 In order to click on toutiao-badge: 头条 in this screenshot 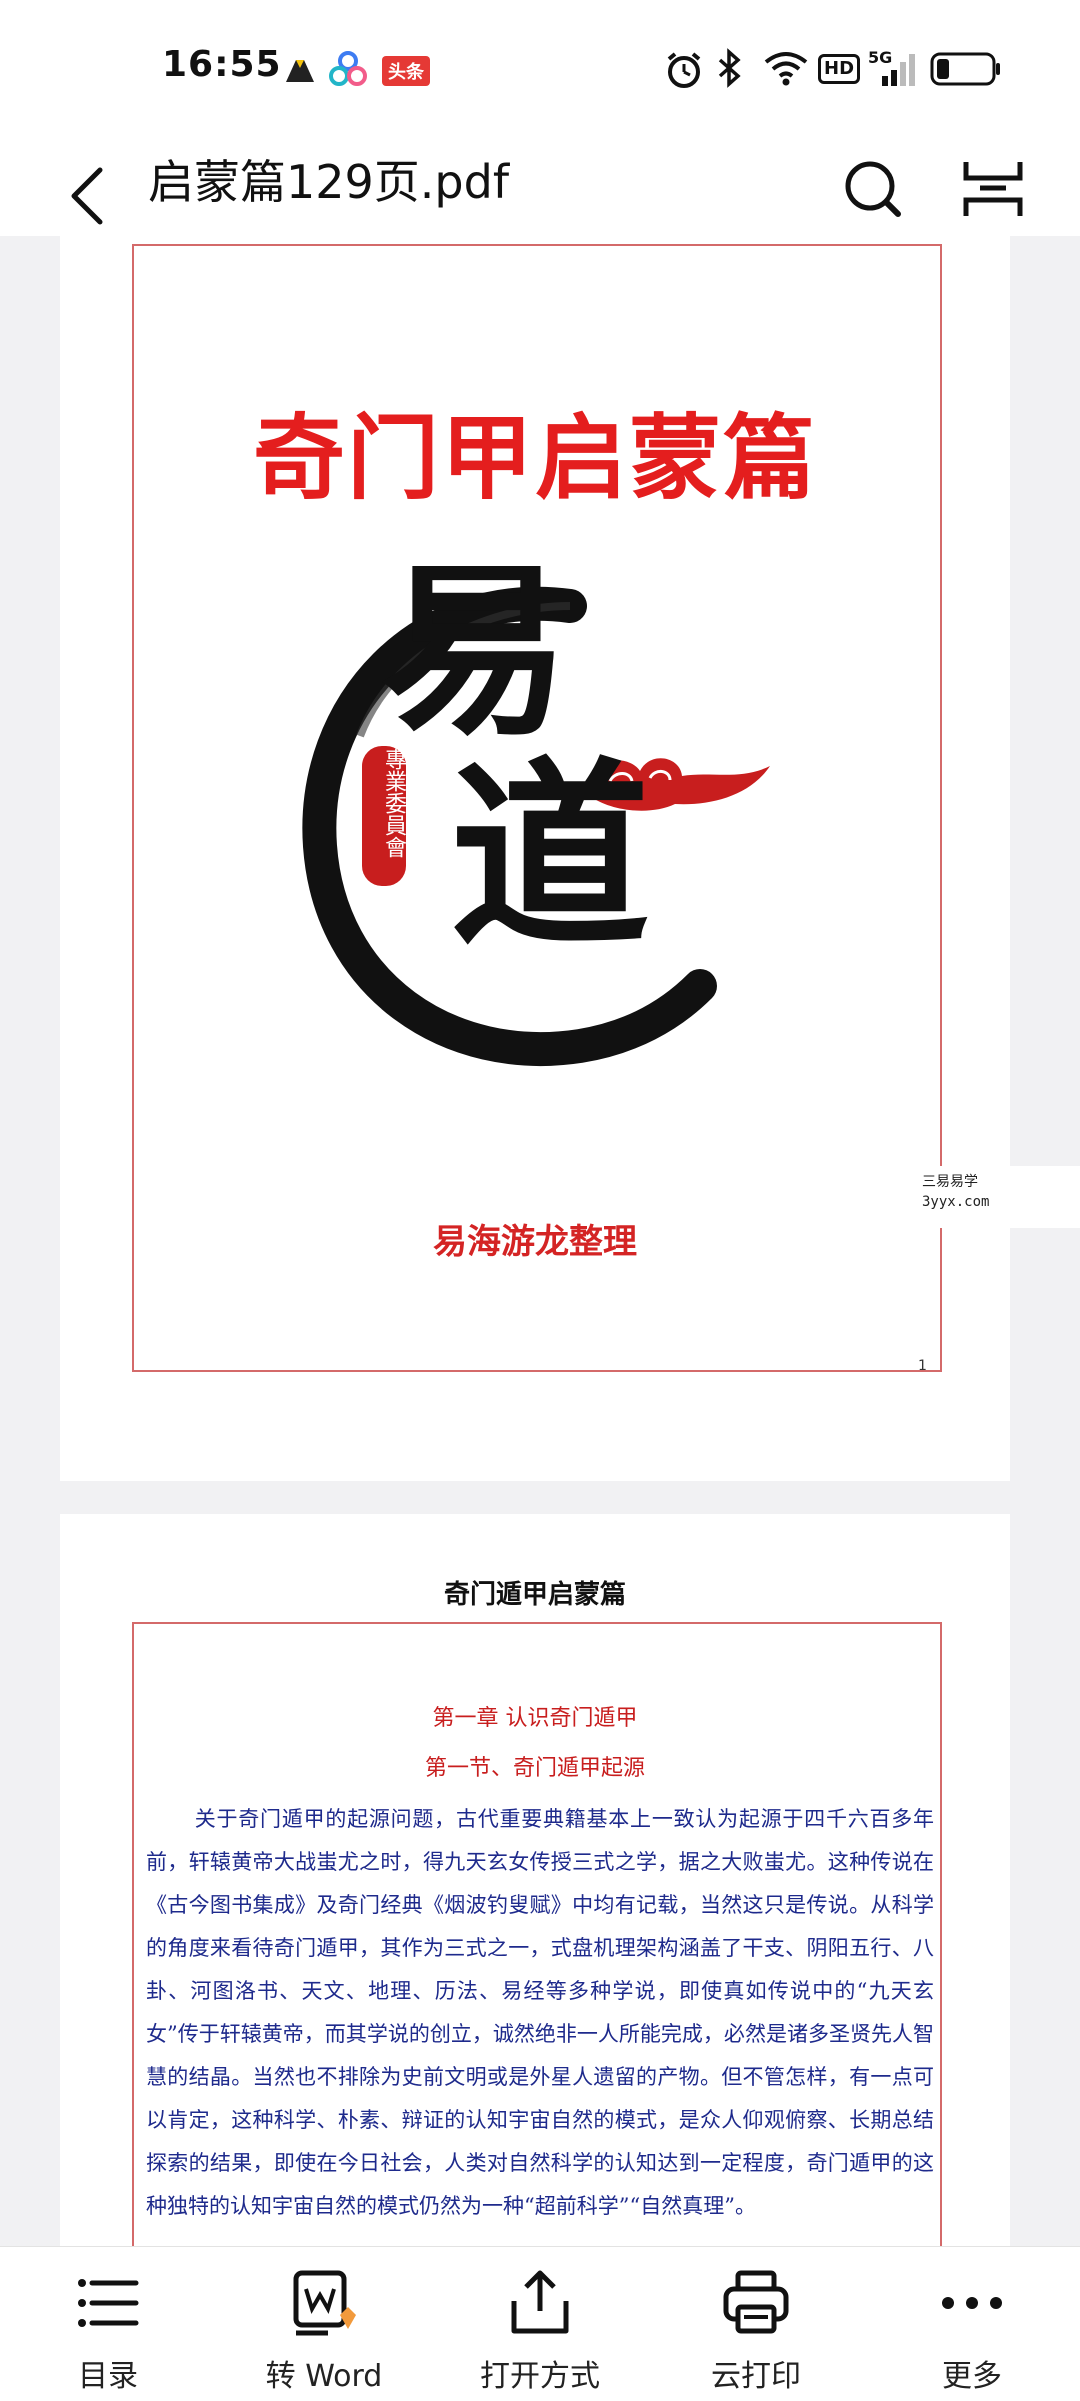, I will do `click(406, 71)`.